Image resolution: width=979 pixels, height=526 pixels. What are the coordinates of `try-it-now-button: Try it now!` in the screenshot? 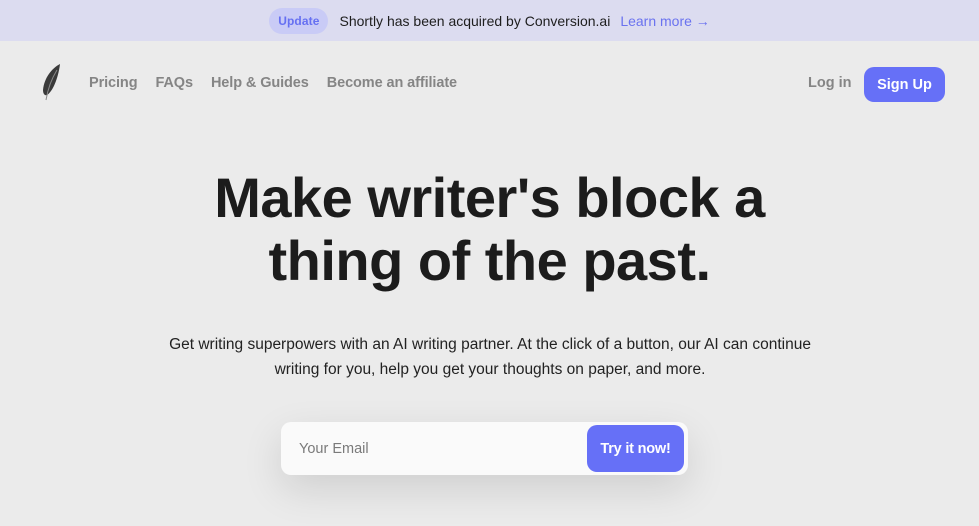 It's located at (635, 448).